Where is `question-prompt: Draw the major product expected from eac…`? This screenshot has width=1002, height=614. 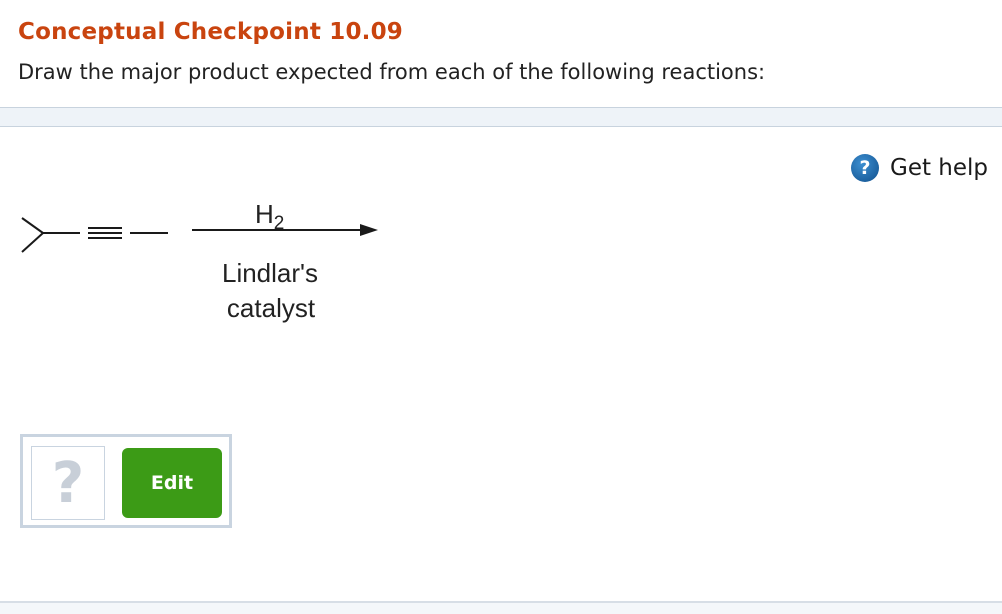 question-prompt: Draw the major product expected from eac… is located at coordinates (392, 72).